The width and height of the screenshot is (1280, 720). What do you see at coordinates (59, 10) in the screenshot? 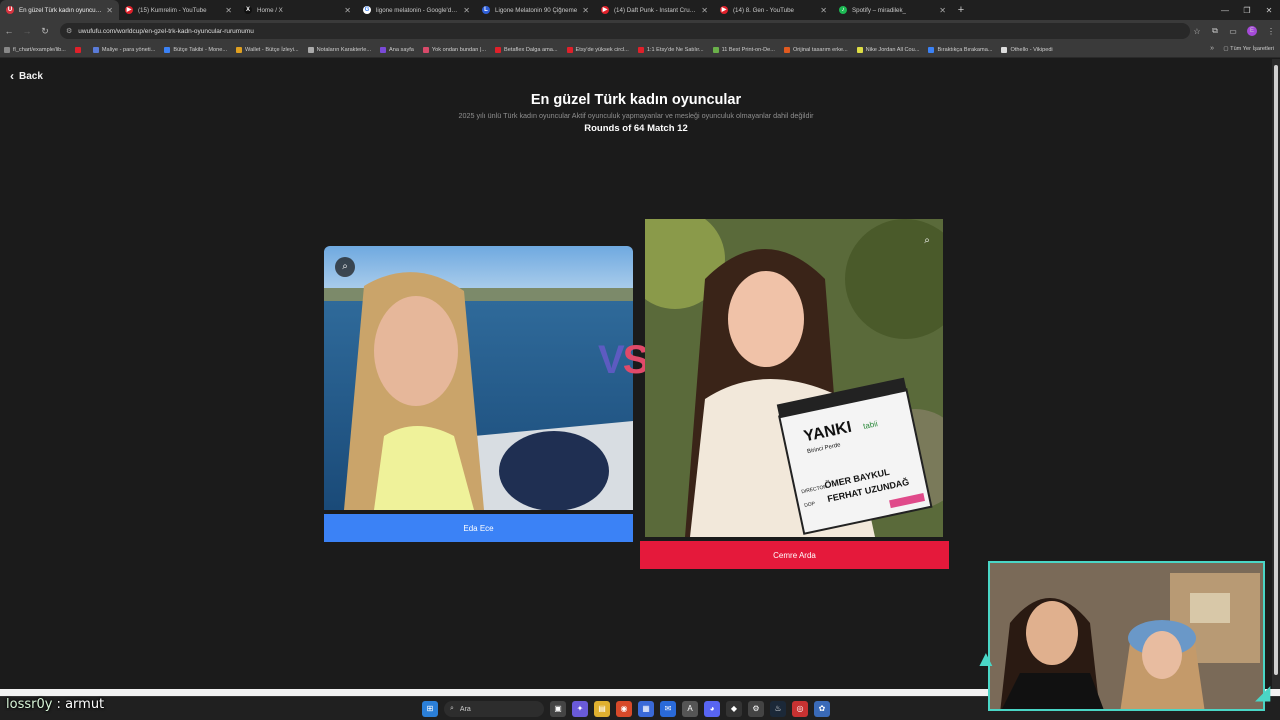
I see `browser-tab: U En güzel Türk kadın oyuncular | ✕` at bounding box center [59, 10].